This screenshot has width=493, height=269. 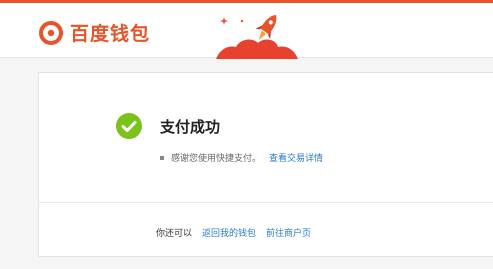 I want to click on check-circle-icon, so click(x=129, y=126).